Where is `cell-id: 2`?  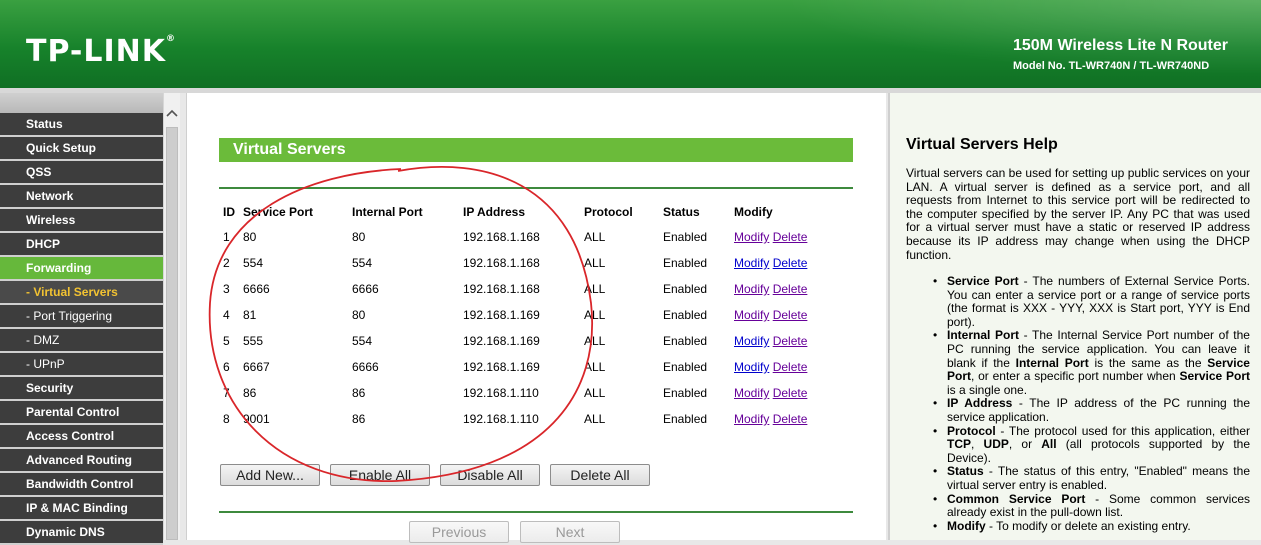 cell-id: 2 is located at coordinates (226, 263).